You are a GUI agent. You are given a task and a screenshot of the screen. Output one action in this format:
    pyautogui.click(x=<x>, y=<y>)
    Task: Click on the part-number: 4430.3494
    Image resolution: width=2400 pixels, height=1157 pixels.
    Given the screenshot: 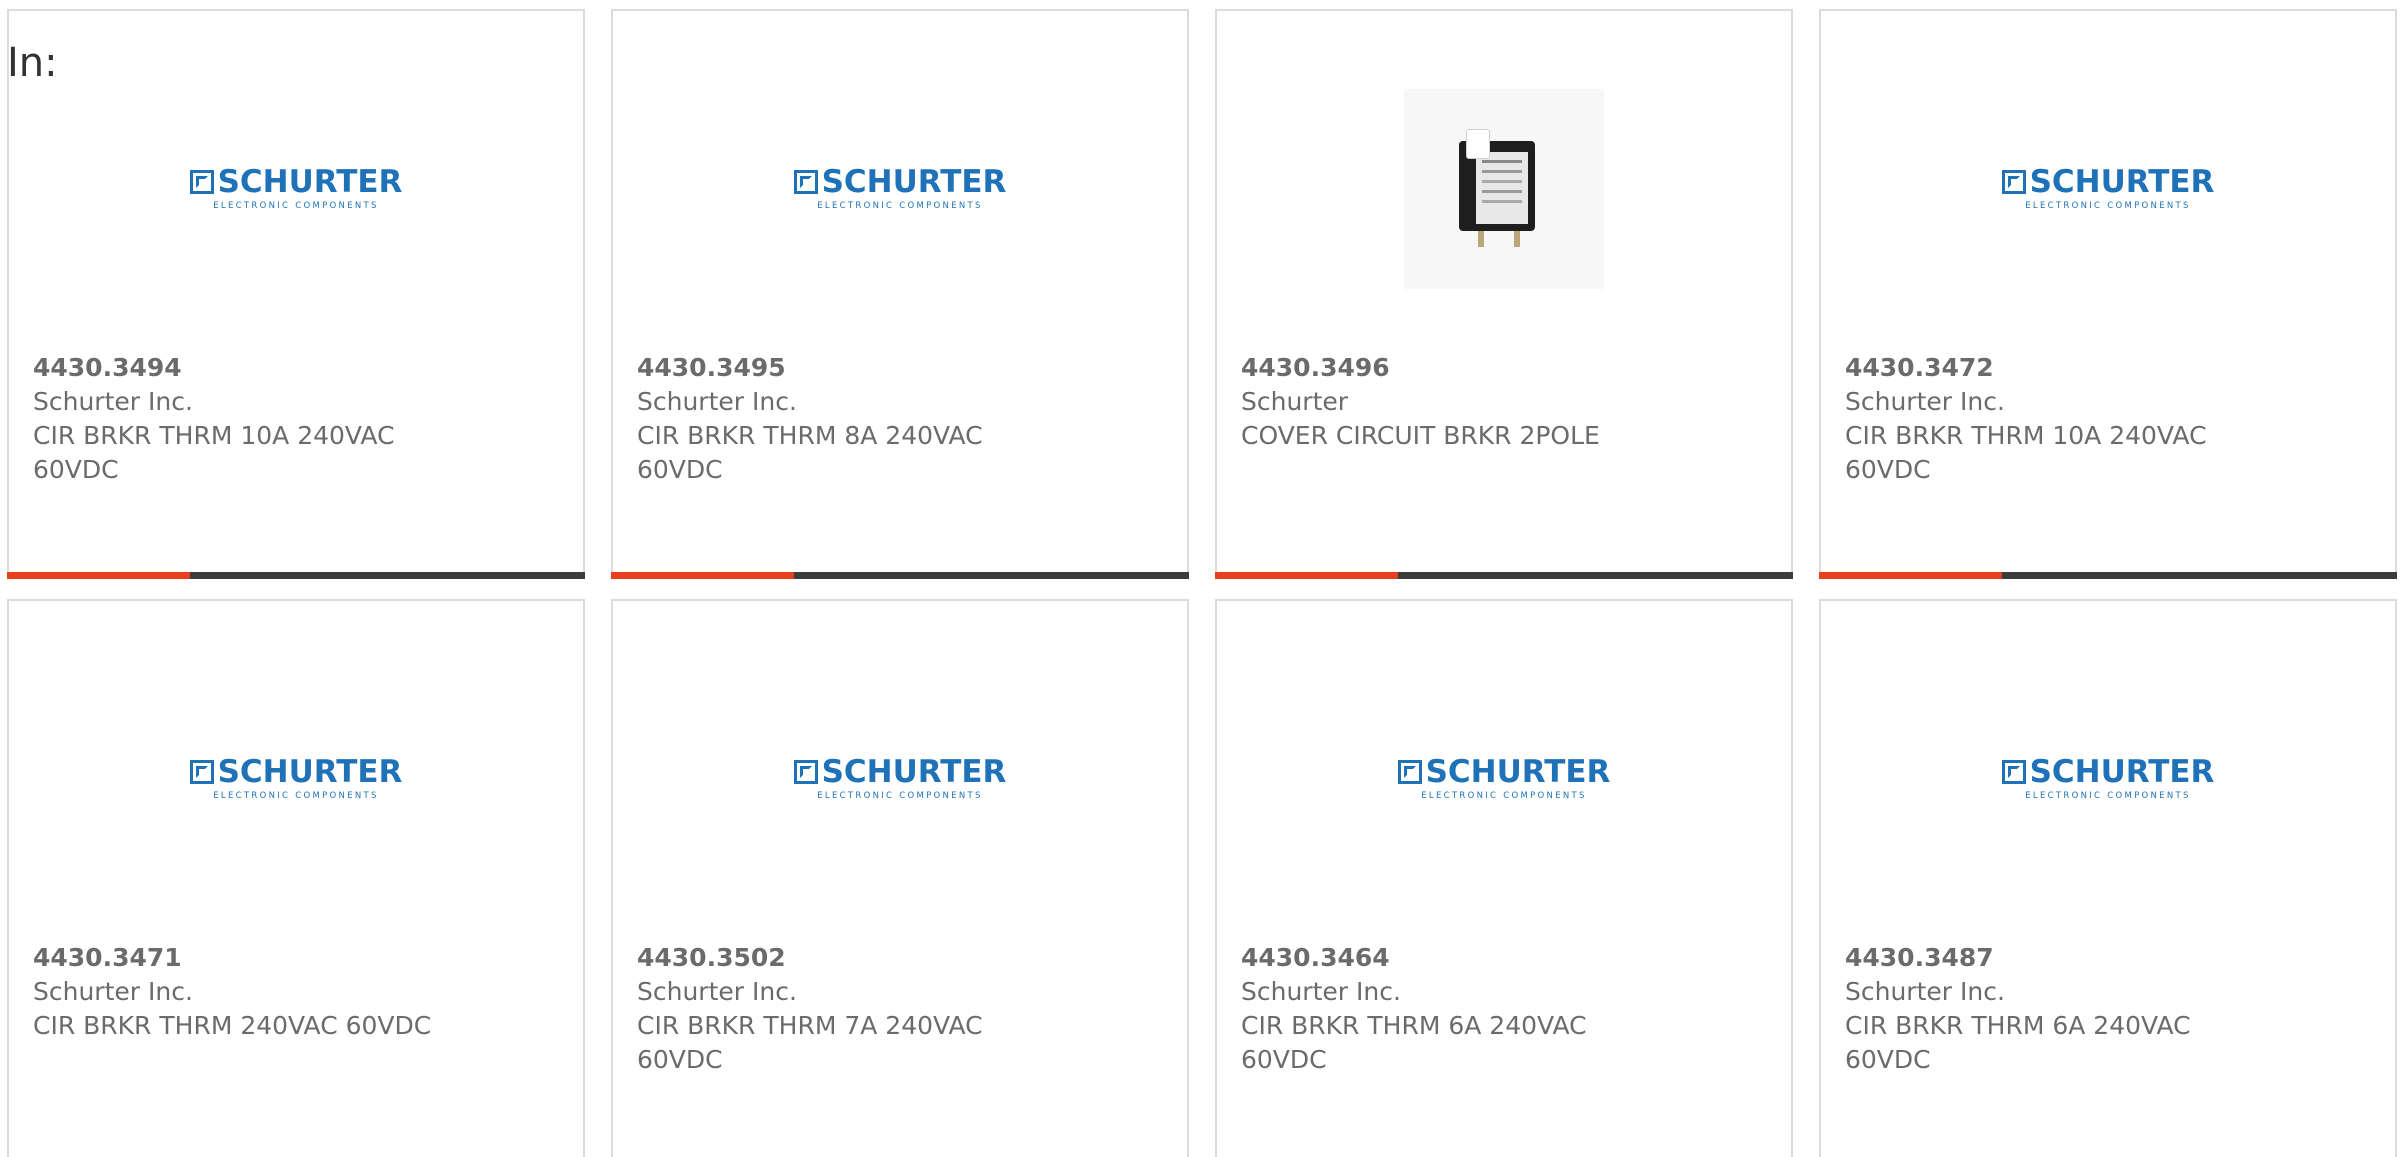 What is the action you would take?
    pyautogui.click(x=296, y=368)
    